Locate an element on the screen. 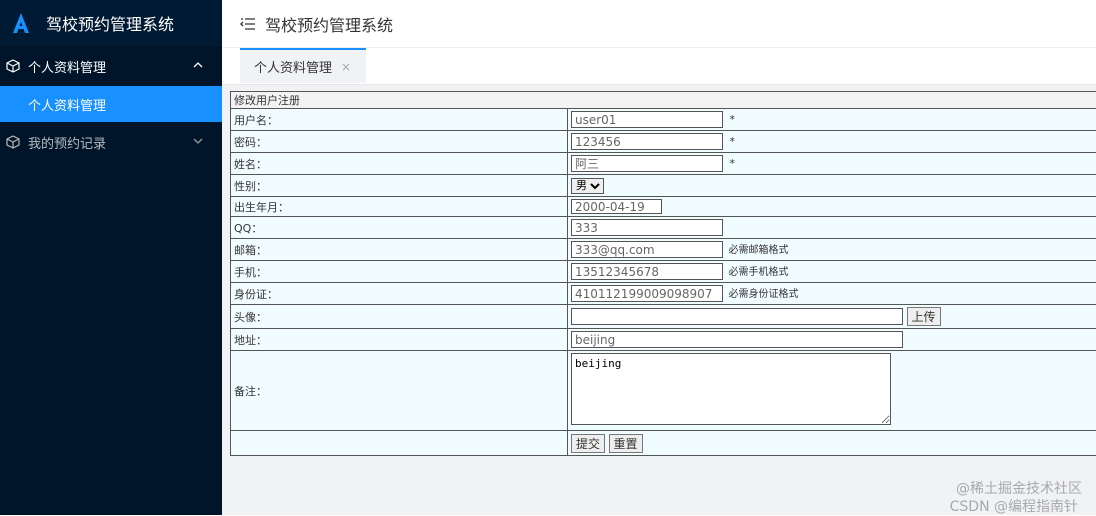 Image resolution: width=1096 pixels, height=516 pixels. app-title: 驾校预约管理系统 is located at coordinates (110, 23).